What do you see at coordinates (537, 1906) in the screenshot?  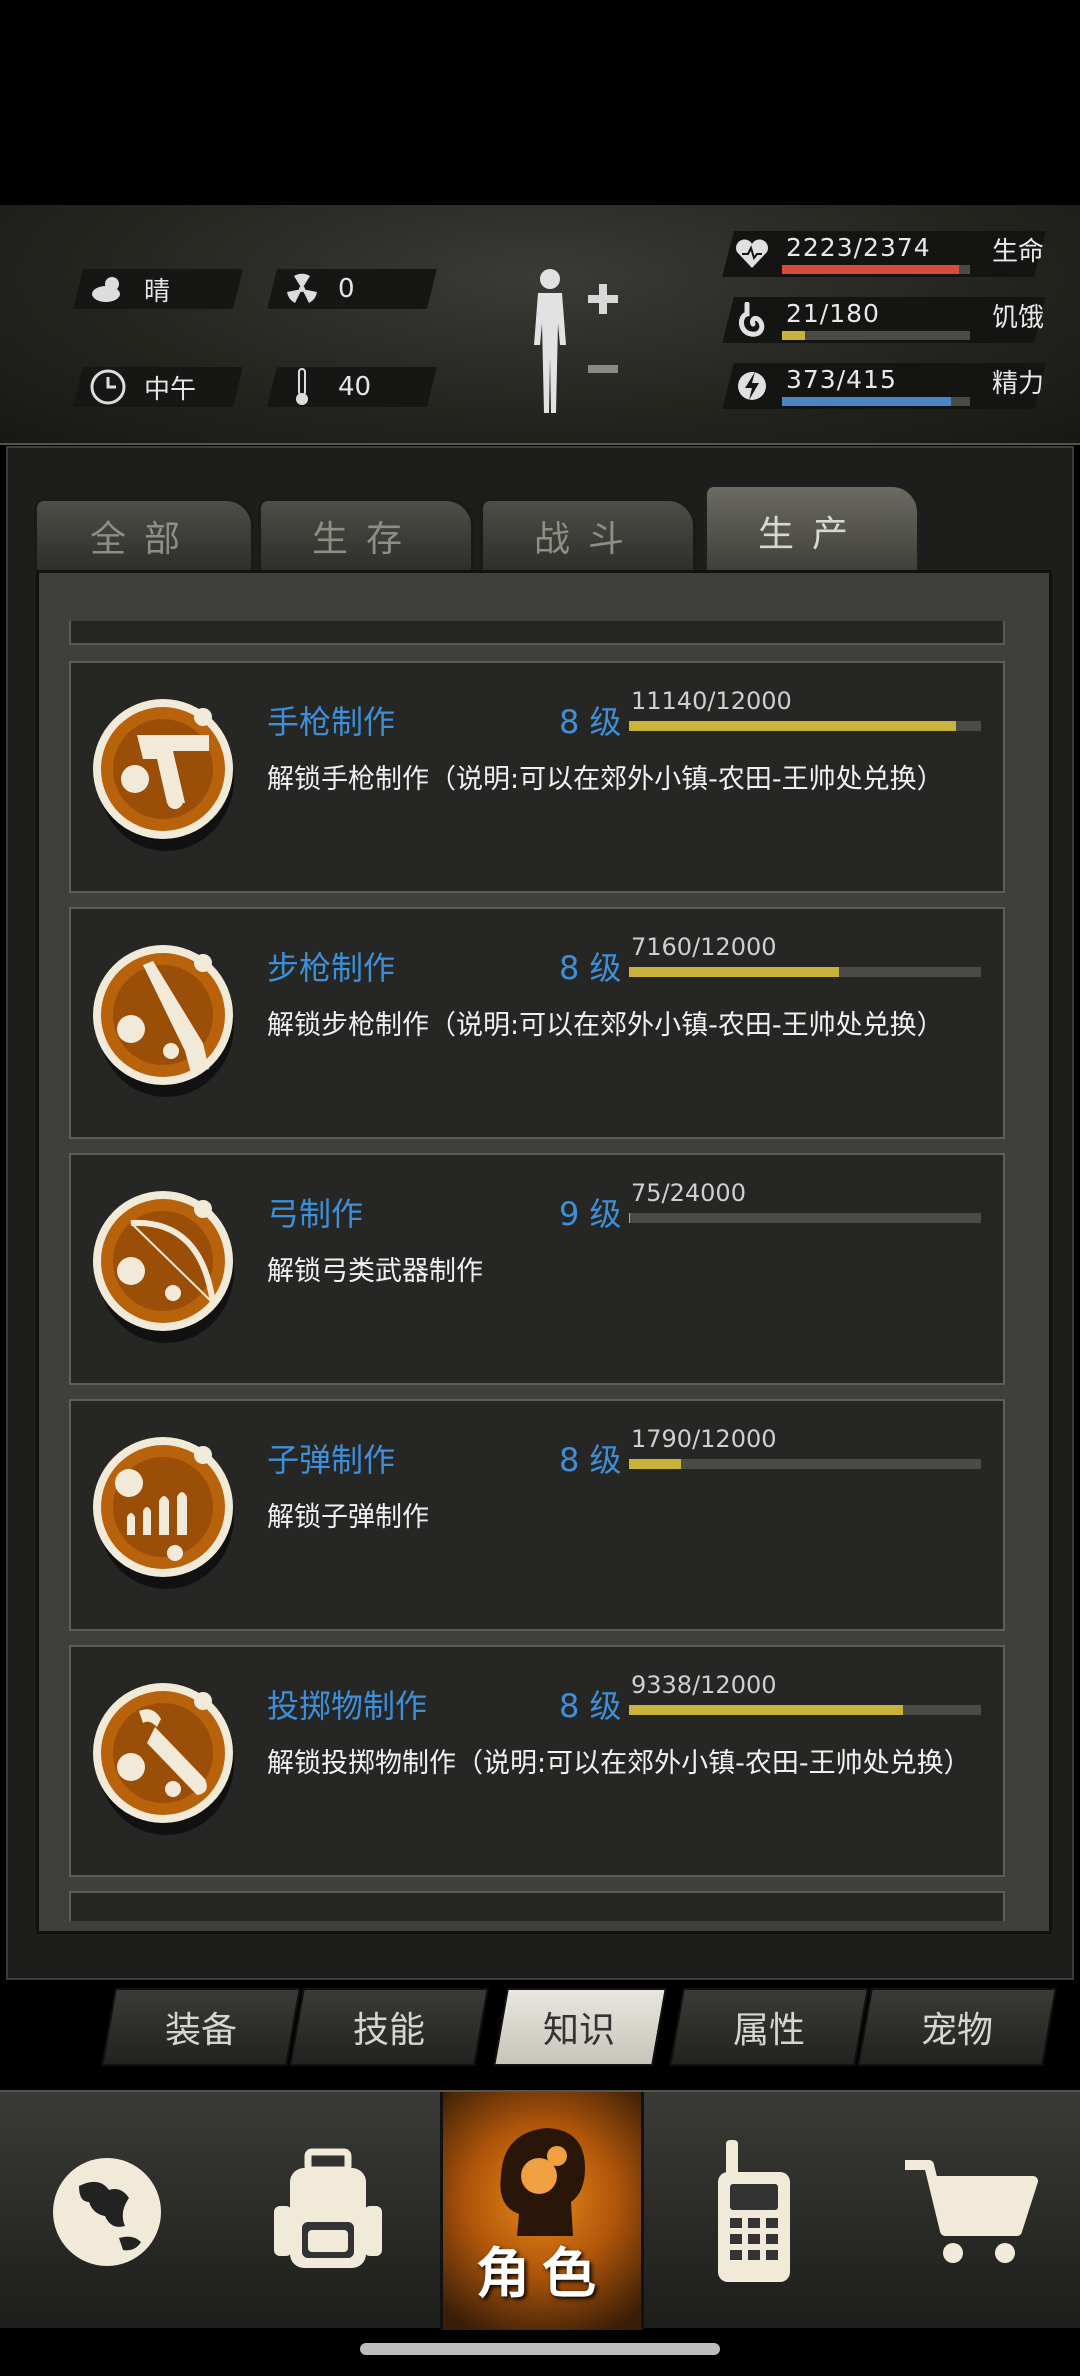 I see `list-item-partial-bottom` at bounding box center [537, 1906].